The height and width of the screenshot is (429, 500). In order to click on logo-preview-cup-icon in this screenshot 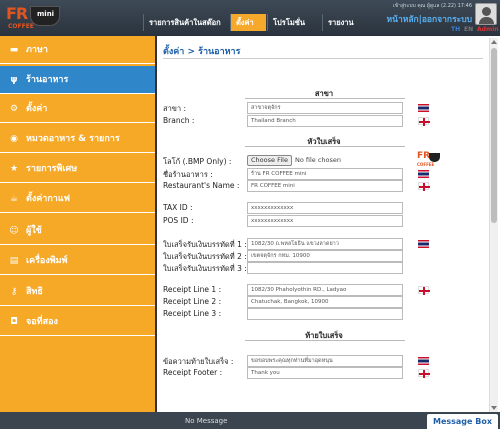, I will do `click(434, 157)`.